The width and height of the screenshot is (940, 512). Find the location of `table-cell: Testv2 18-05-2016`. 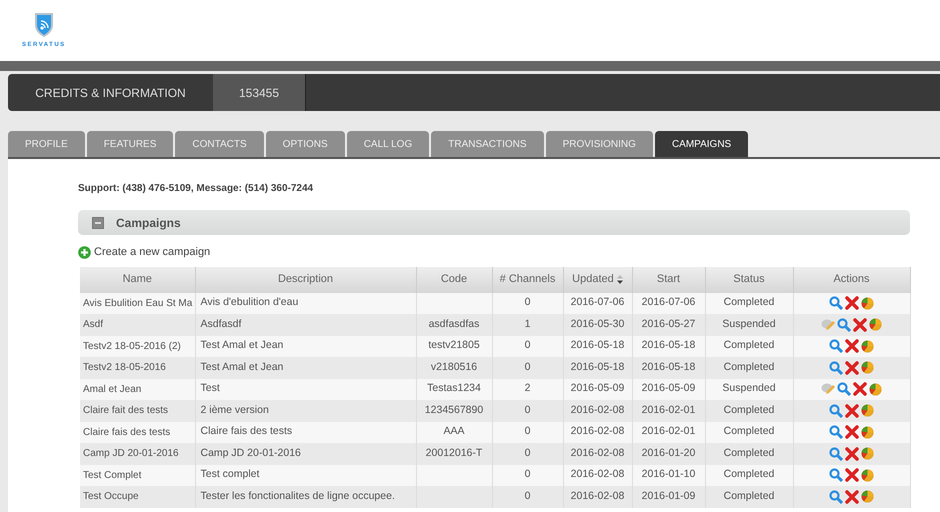

table-cell: Testv2 18-05-2016 is located at coordinates (137, 367).